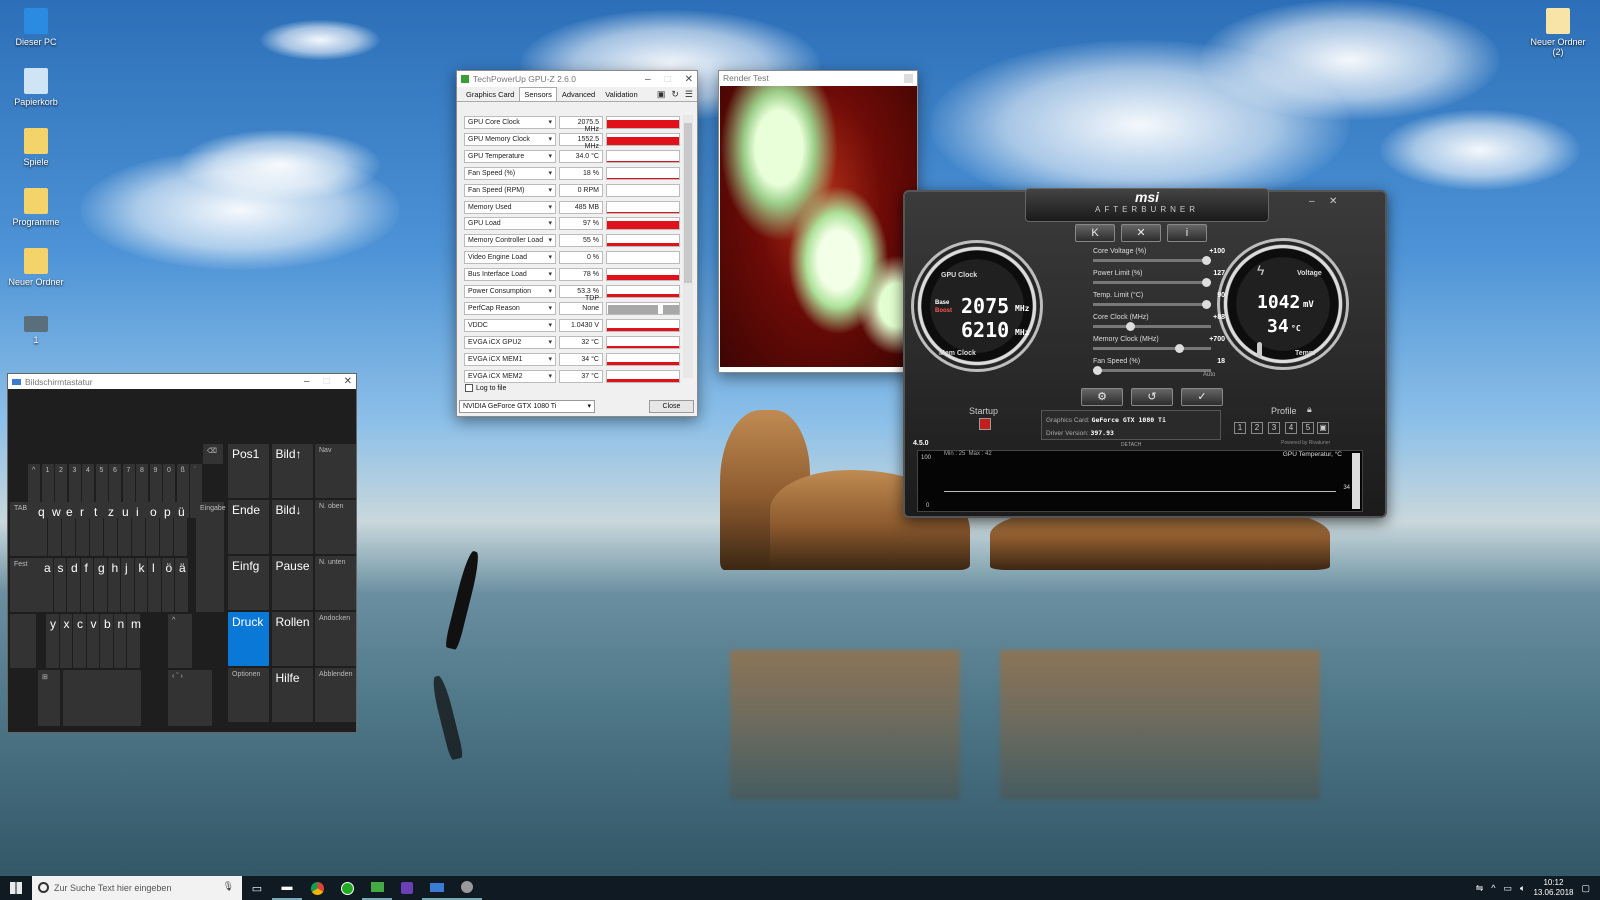 The height and width of the screenshot is (900, 1600). Describe the element at coordinates (23, 641) in the screenshot. I see `shift-key` at that location.